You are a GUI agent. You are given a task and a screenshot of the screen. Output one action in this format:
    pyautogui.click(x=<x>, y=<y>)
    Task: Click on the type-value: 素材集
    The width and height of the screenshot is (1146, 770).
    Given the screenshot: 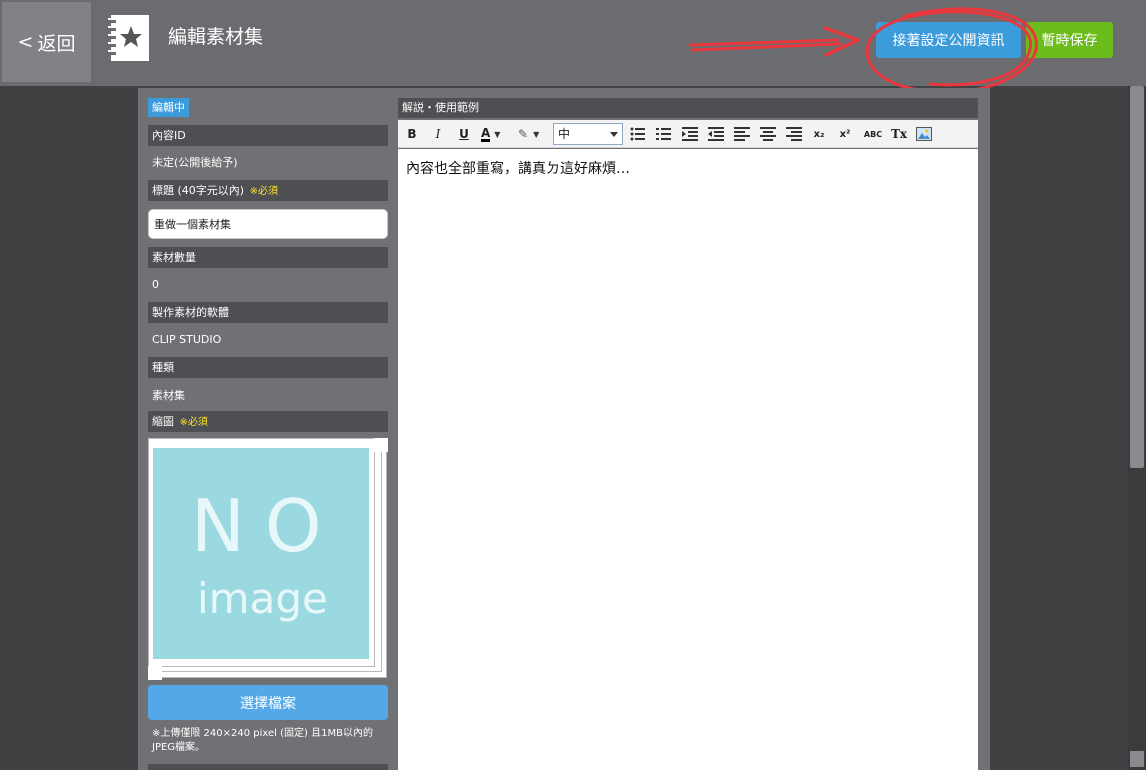 What is the action you would take?
    pyautogui.click(x=168, y=395)
    